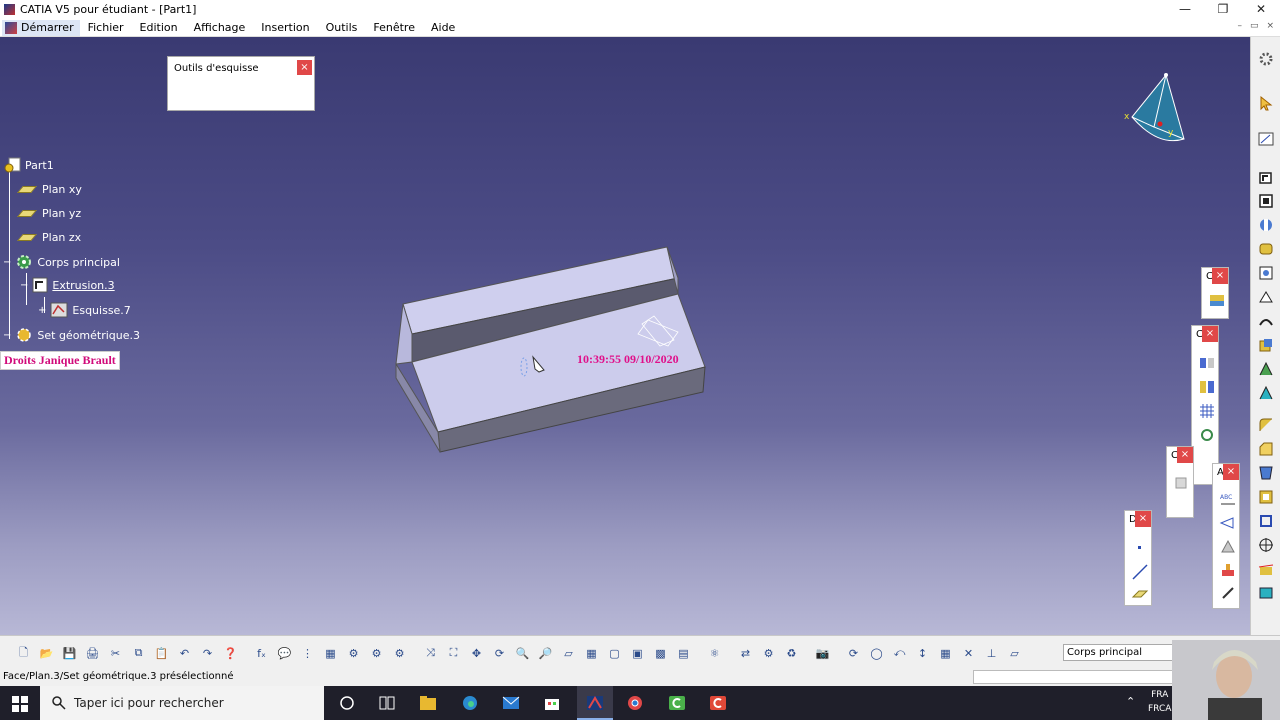 Image resolution: width=1280 pixels, height=720 pixels. I want to click on tool-icon, so click(1228, 593).